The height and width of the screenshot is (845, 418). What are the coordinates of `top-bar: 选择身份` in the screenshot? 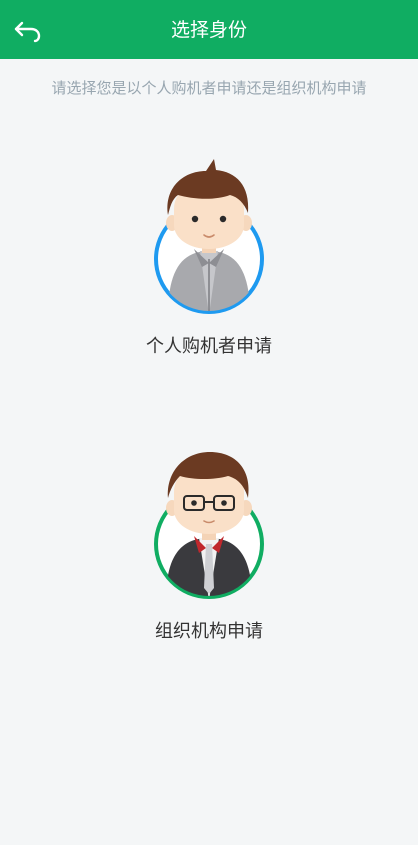 It's located at (209, 29).